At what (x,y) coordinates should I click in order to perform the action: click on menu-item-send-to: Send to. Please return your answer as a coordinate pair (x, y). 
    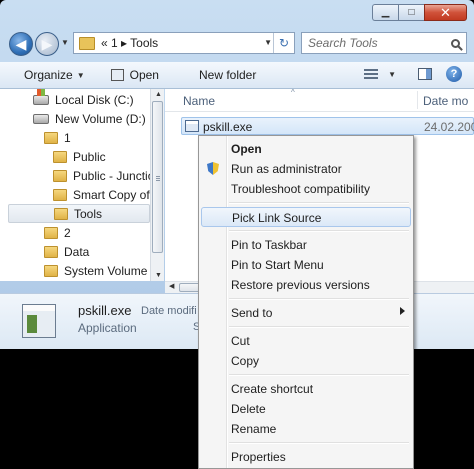
    Looking at the image, I should click on (306, 313).